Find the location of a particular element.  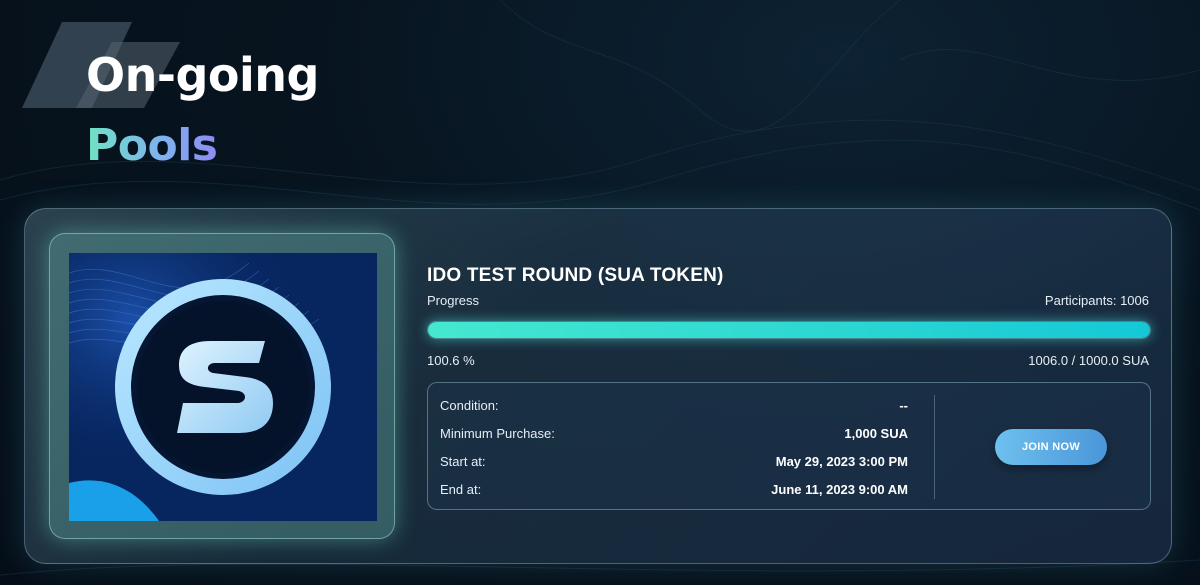

participants-count: Participants: 1006 is located at coordinates (1096, 300).